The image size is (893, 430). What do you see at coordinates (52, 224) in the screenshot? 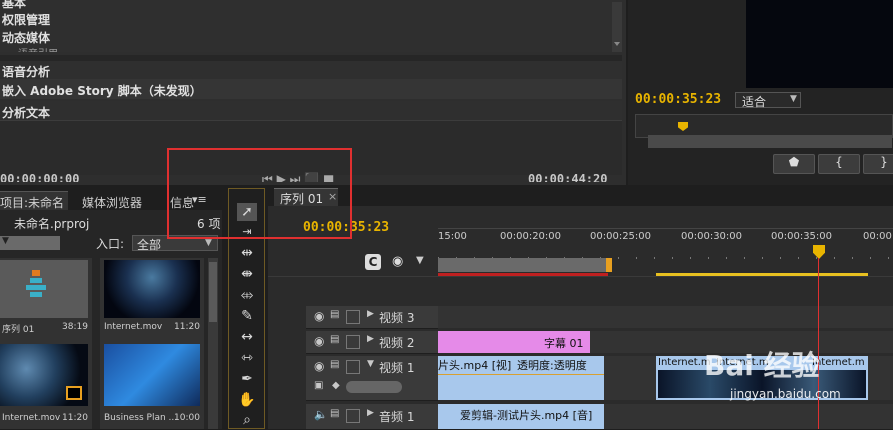
I see `project-file-name: 未命名.prproj` at bounding box center [52, 224].